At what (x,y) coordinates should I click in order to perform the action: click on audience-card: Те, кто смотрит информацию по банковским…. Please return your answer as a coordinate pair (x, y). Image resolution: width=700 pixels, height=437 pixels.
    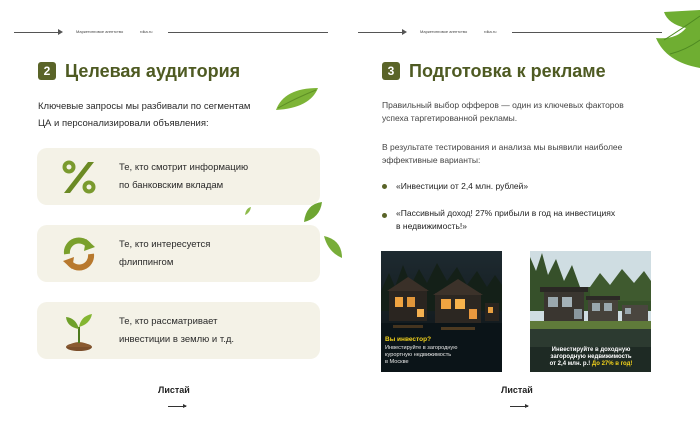
    Looking at the image, I should click on (178, 176).